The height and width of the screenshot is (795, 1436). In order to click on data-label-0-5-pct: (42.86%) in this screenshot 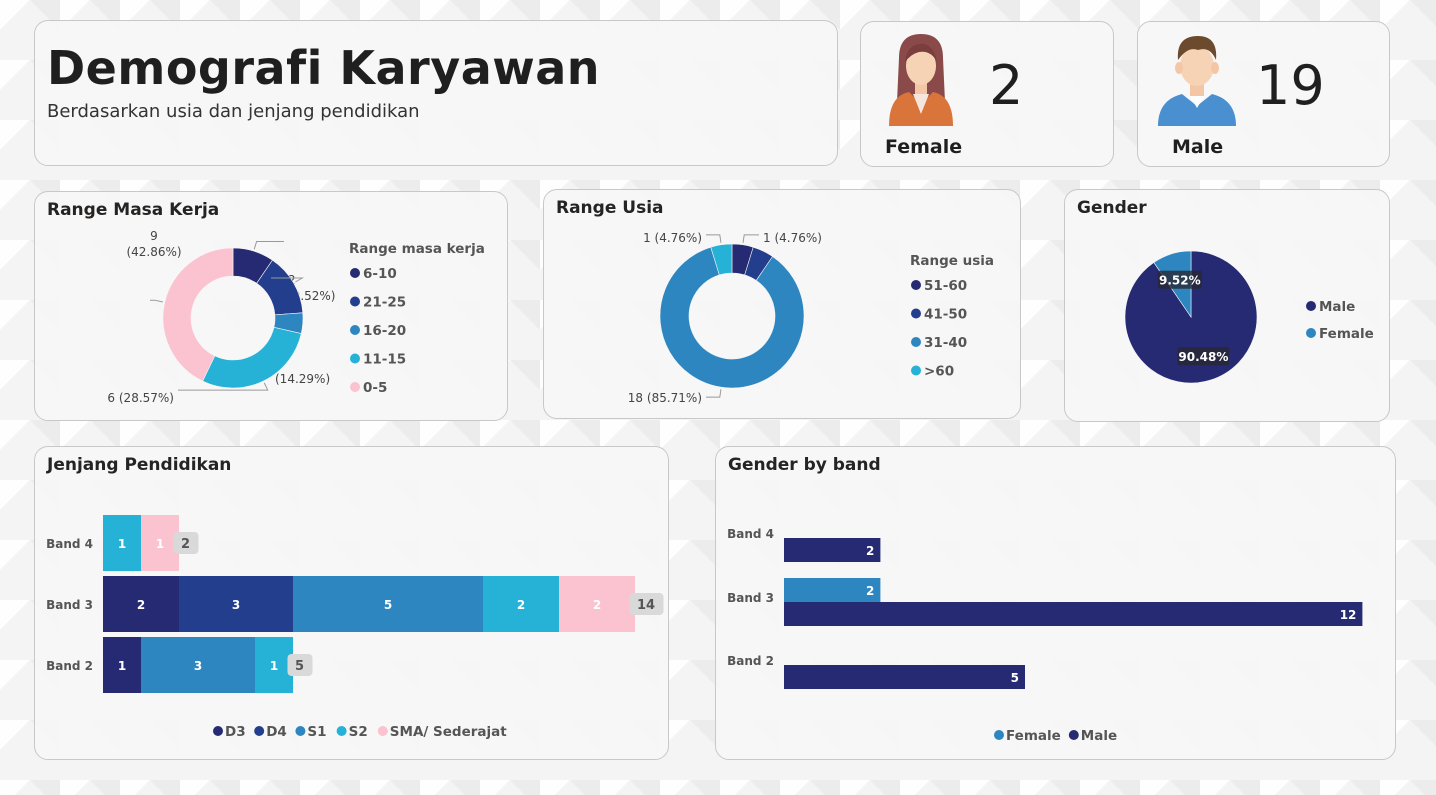, I will do `click(153, 252)`.